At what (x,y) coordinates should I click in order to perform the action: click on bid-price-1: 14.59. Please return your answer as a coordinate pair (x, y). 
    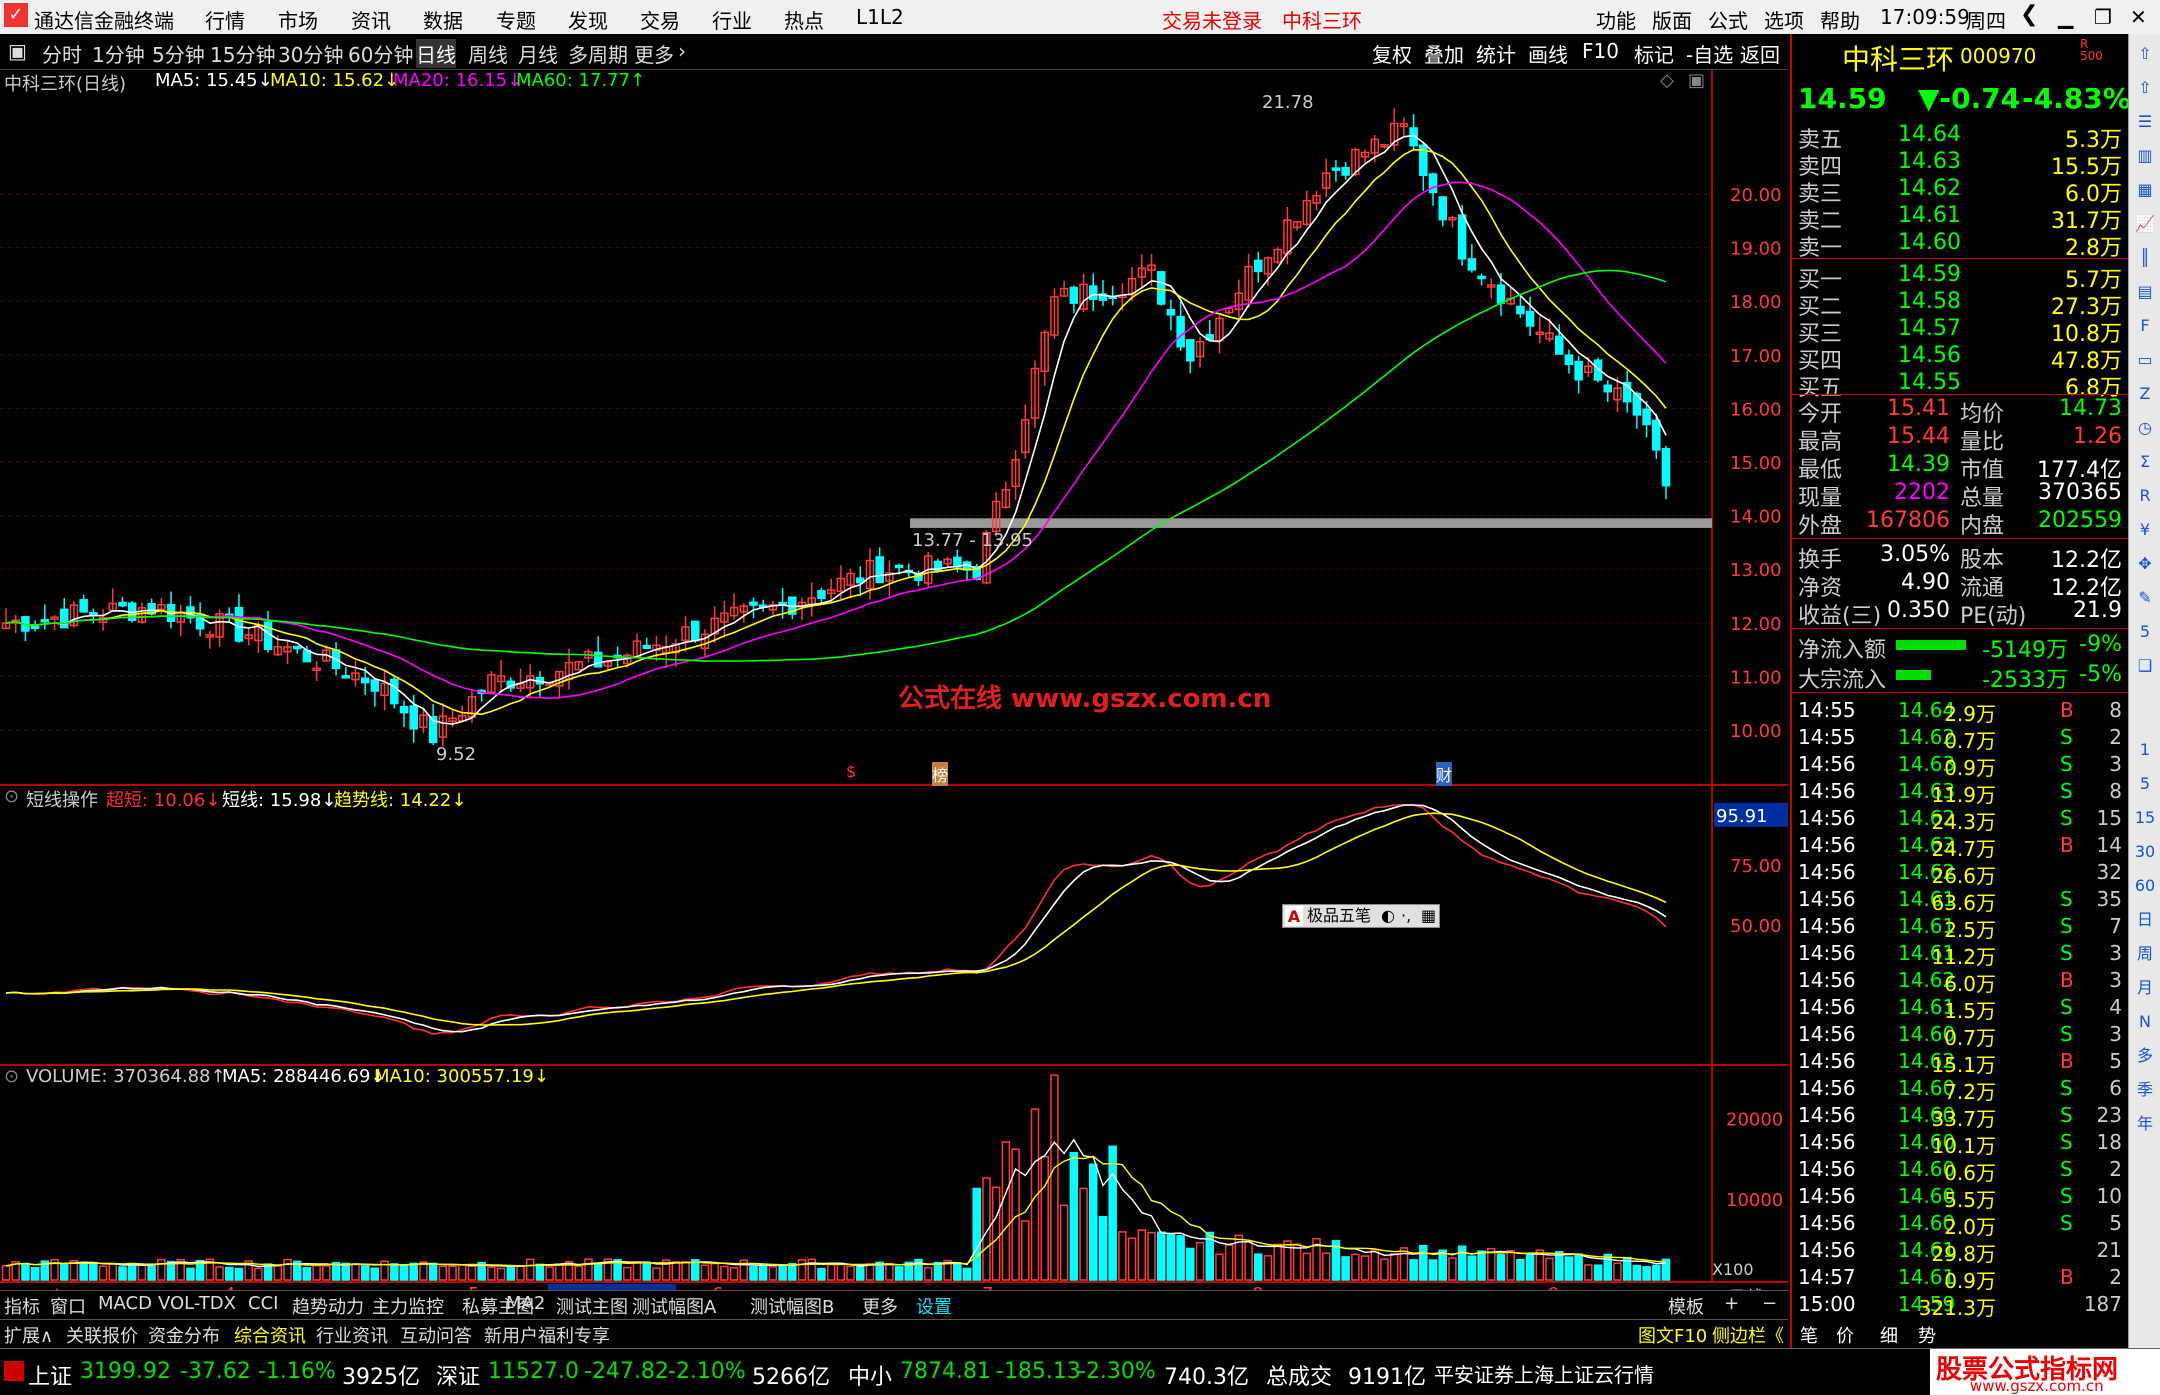
    Looking at the image, I should click on (1929, 274).